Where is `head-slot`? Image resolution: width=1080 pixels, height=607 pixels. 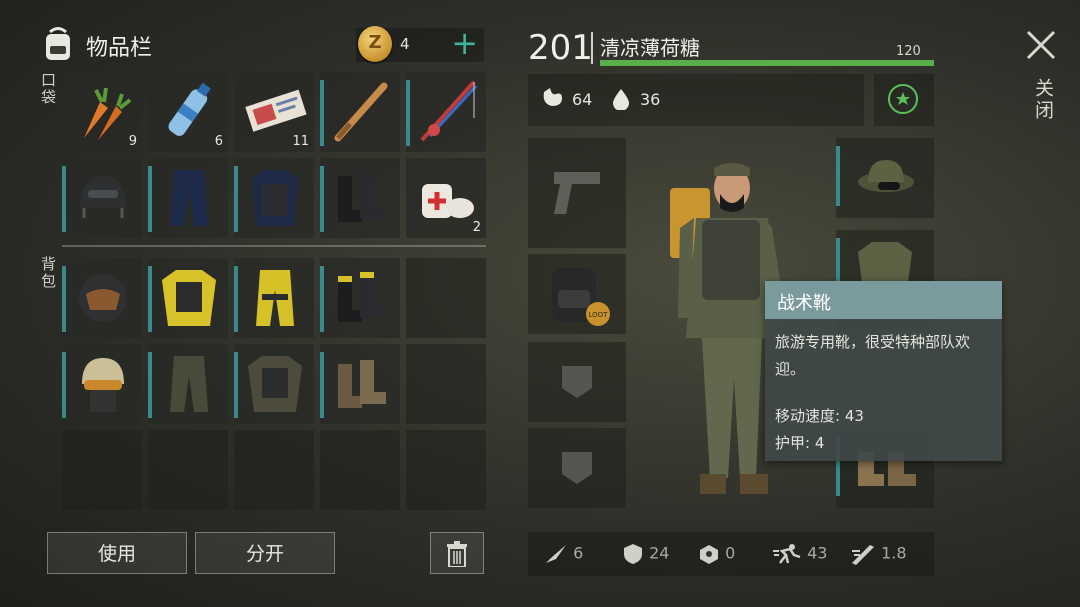
head-slot is located at coordinates (885, 178).